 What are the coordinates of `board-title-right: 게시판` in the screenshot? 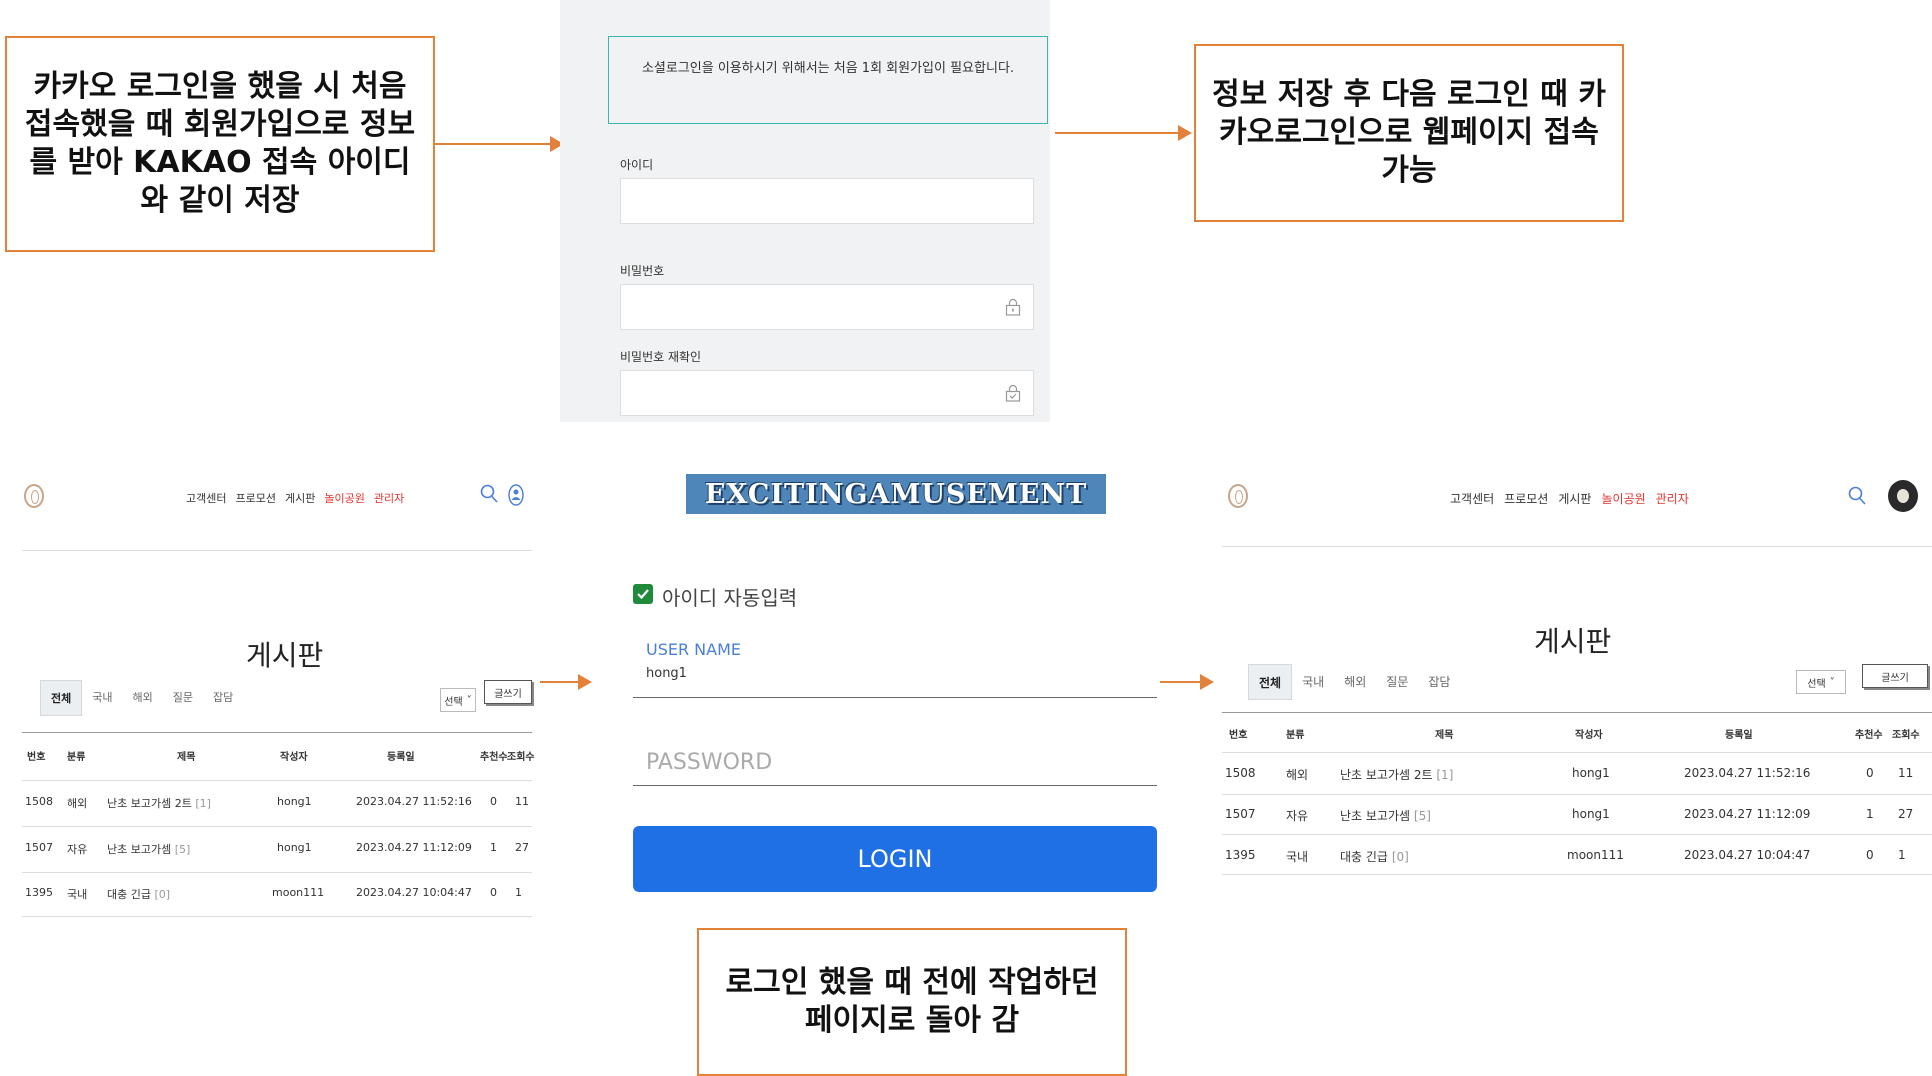 It's located at (1573, 641).